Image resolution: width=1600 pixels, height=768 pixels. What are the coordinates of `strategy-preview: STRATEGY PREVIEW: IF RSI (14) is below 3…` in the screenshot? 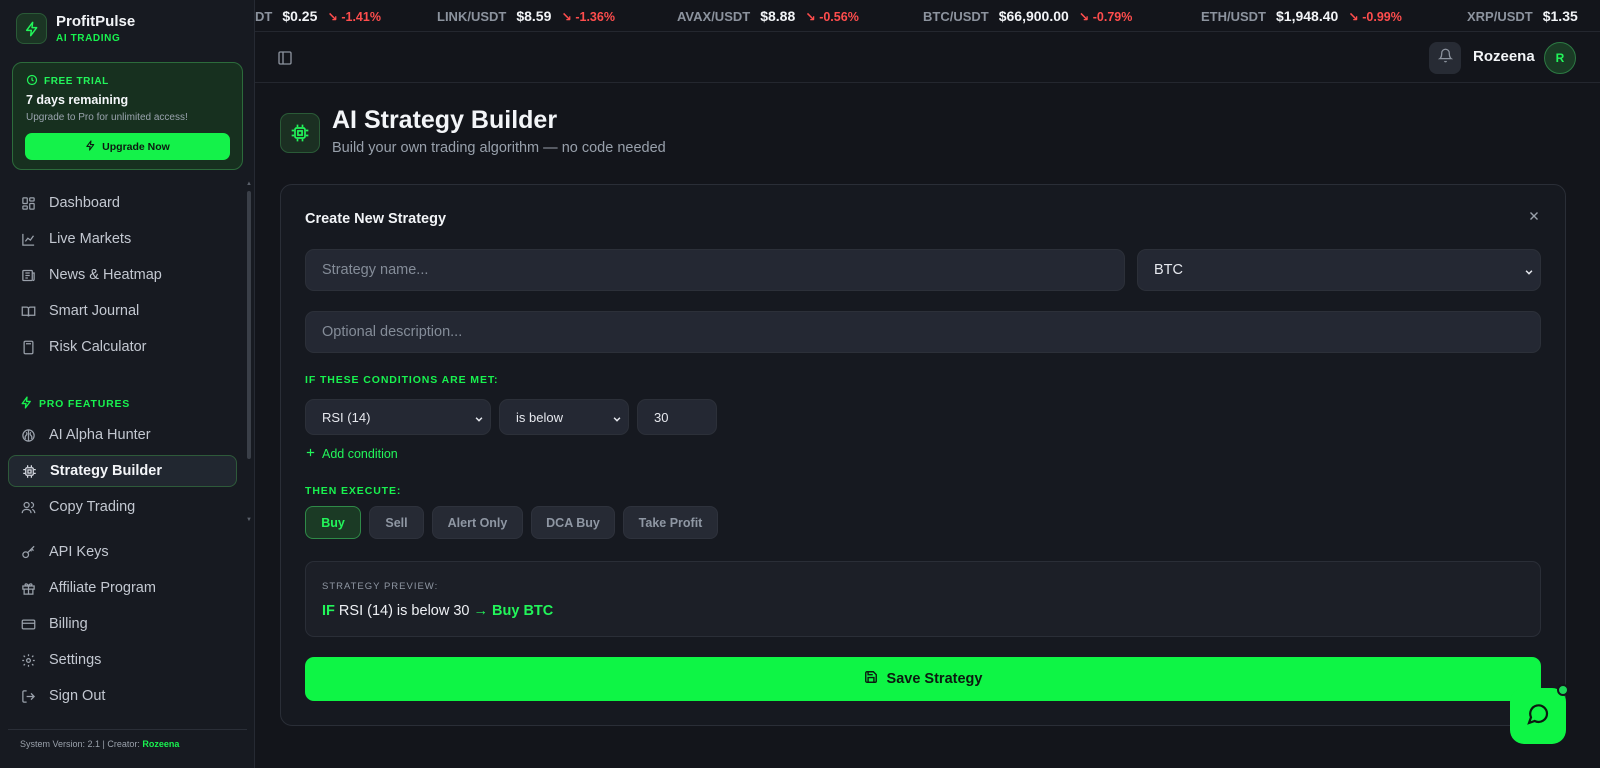 It's located at (923, 599).